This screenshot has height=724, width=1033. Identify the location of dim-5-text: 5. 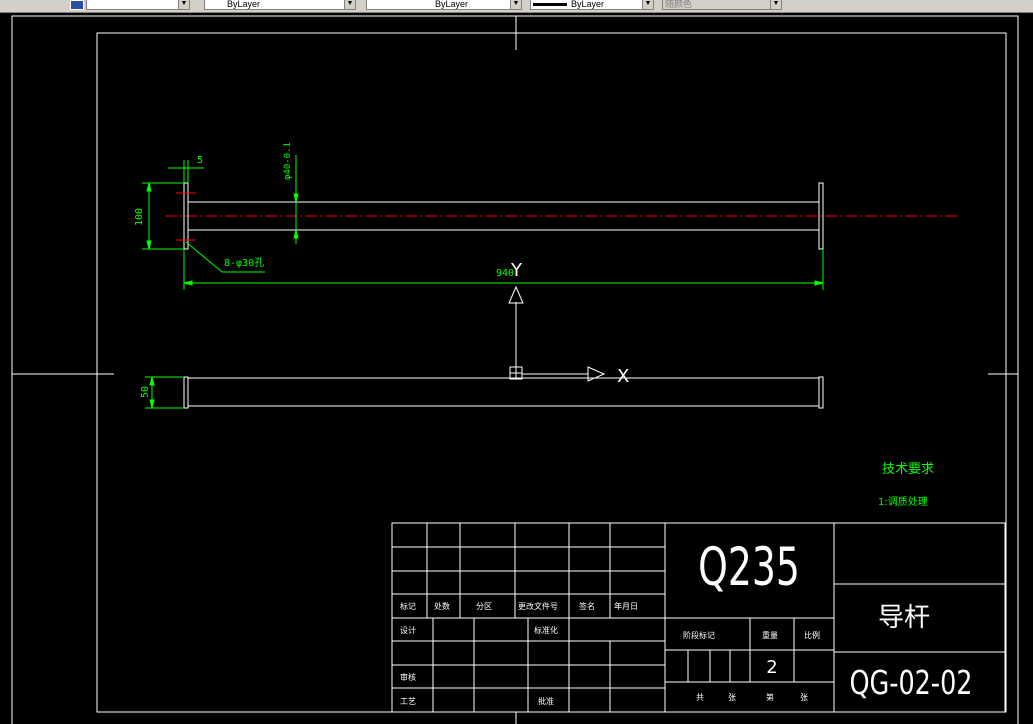
(200, 160).